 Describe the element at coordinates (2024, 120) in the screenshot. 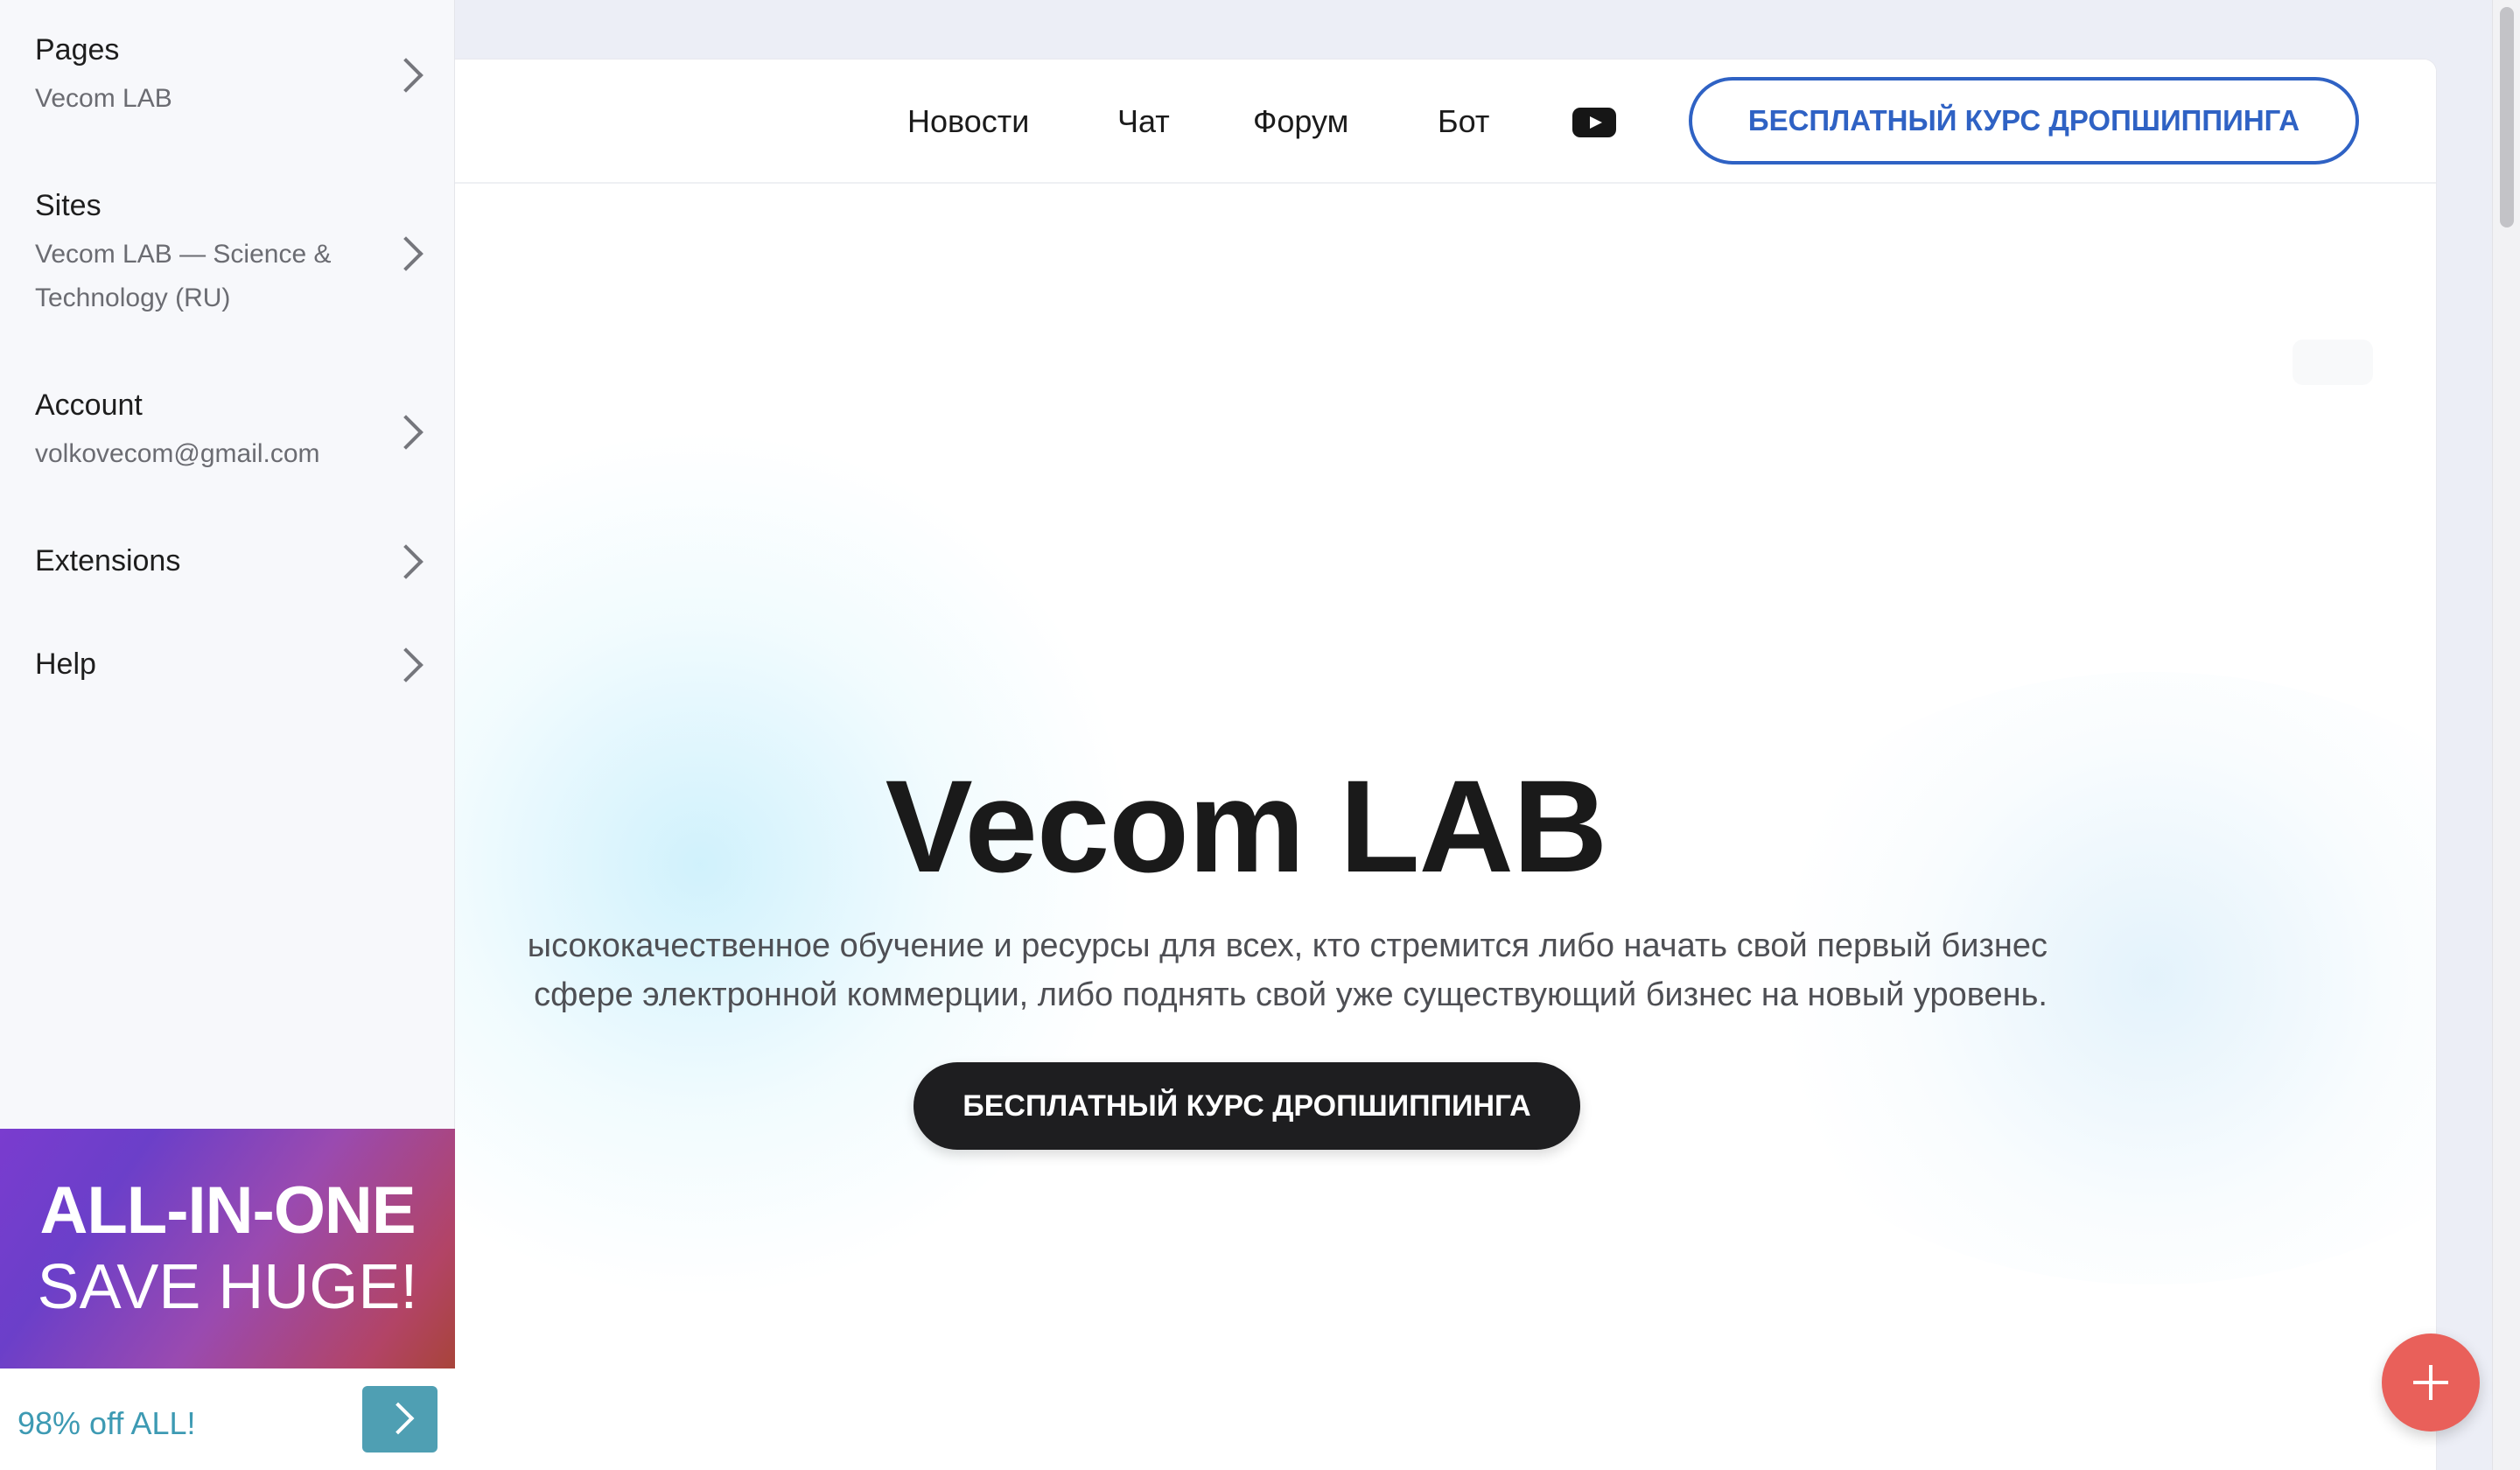

I see `header-free-course-button: БЕСПЛАТНЫЙ КУРС ДРОПШИППИНГА` at that location.